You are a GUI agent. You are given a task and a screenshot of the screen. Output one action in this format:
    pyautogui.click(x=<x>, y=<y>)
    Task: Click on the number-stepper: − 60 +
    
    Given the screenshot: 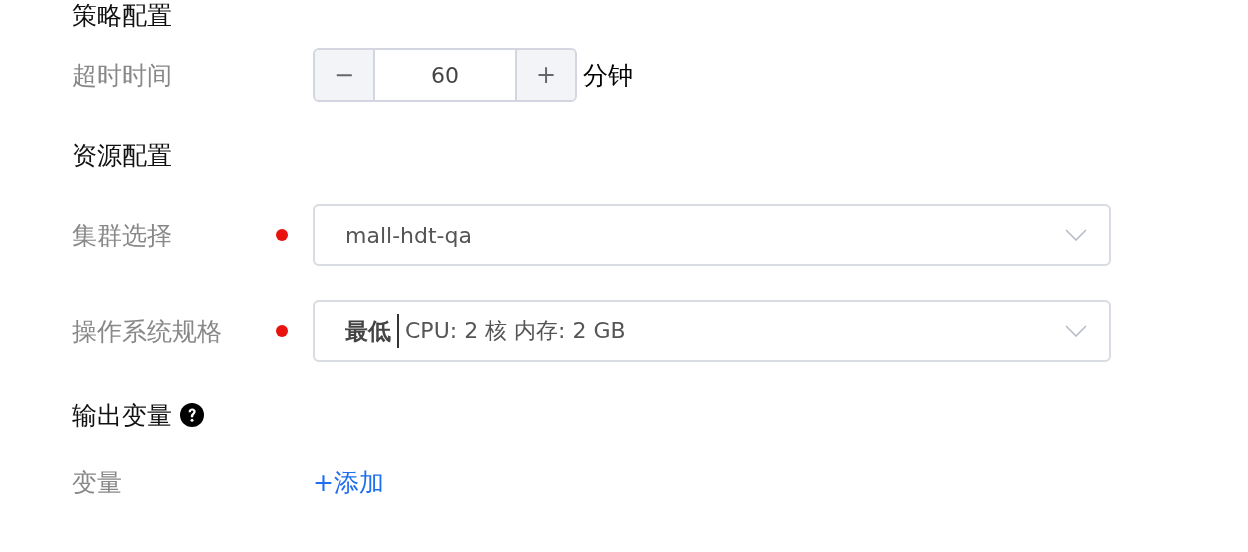 What is the action you would take?
    pyautogui.click(x=445, y=75)
    